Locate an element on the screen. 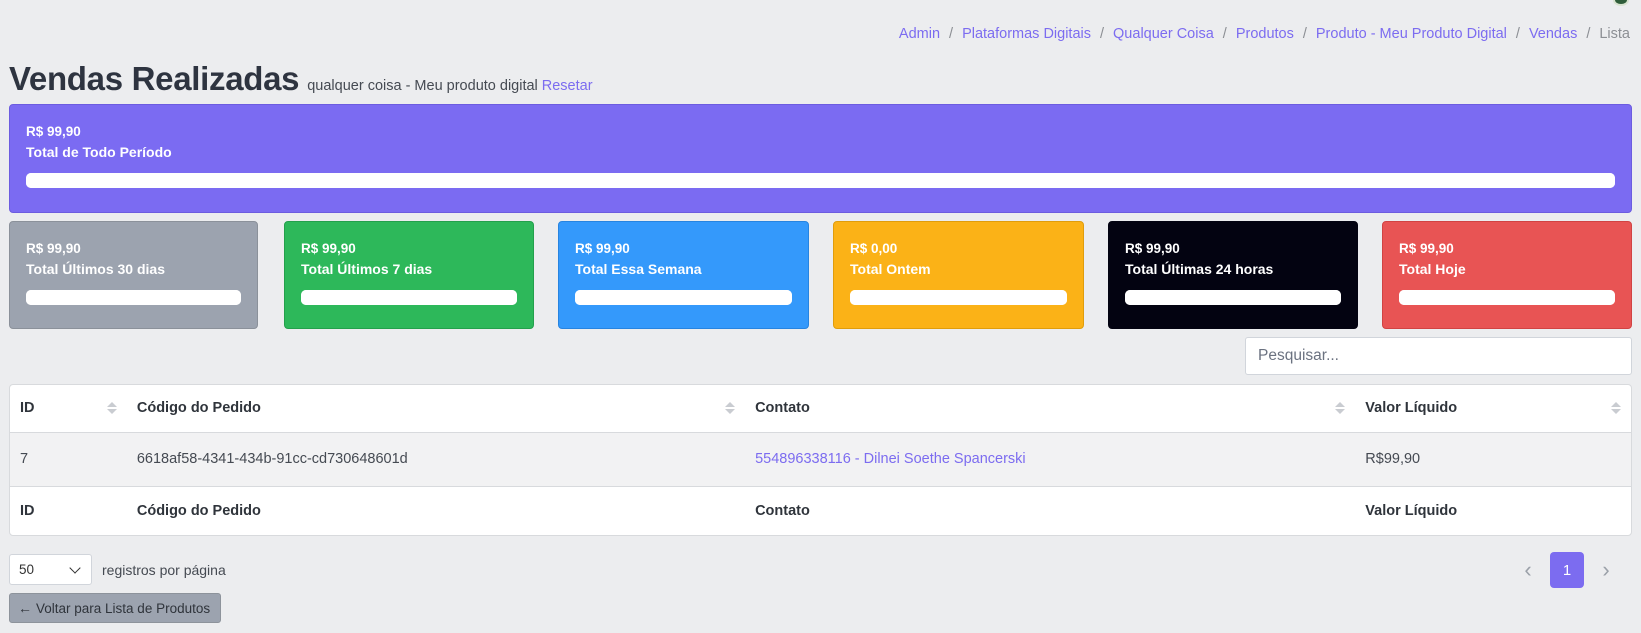  per-page-label: registros por página is located at coordinates (164, 570).